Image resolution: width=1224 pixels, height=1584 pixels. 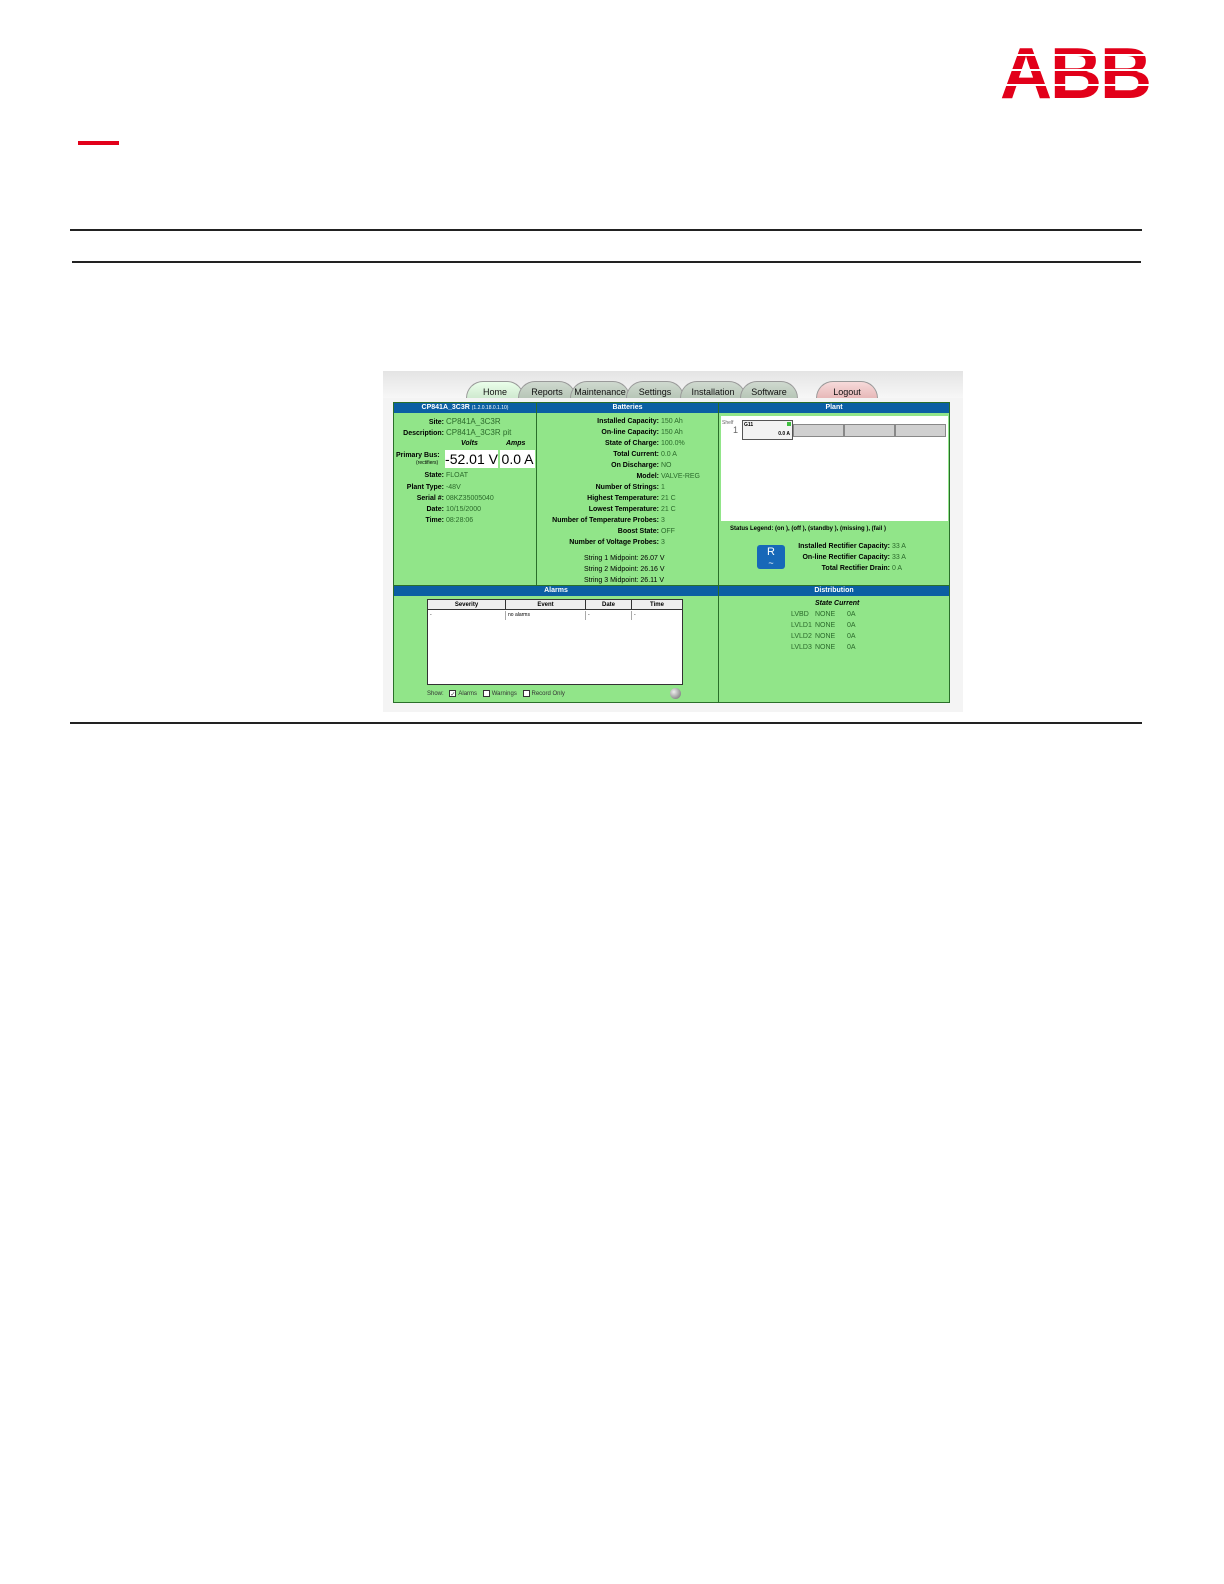 What do you see at coordinates (98, 143) in the screenshot?
I see `accent-bar` at bounding box center [98, 143].